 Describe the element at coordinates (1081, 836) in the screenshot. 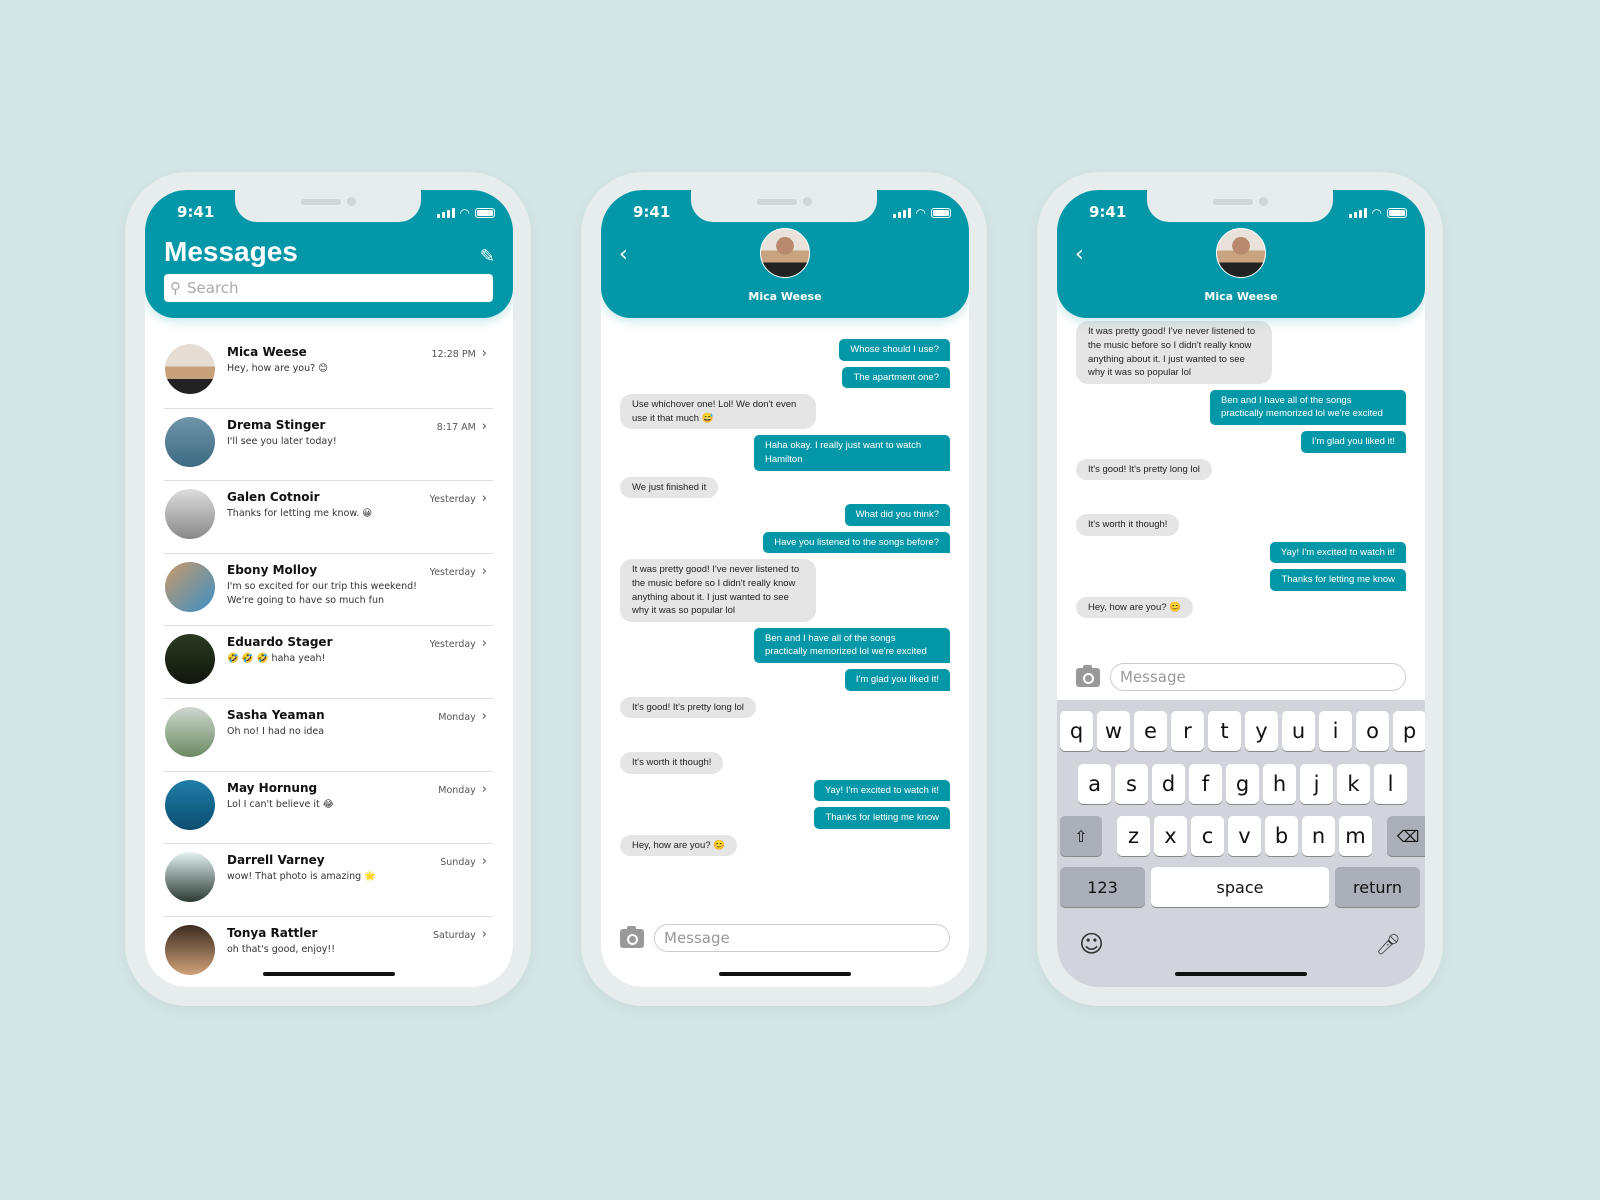

I see `shift-key: ⇧` at that location.